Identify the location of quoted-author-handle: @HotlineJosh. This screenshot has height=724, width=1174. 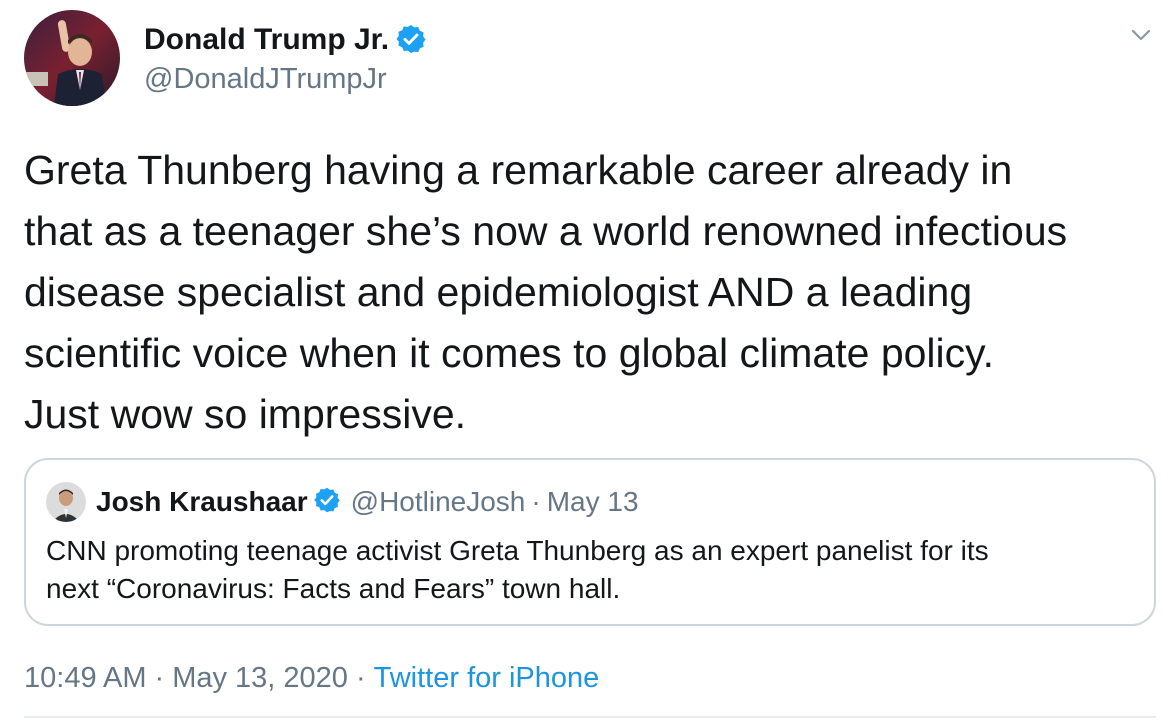
(438, 501).